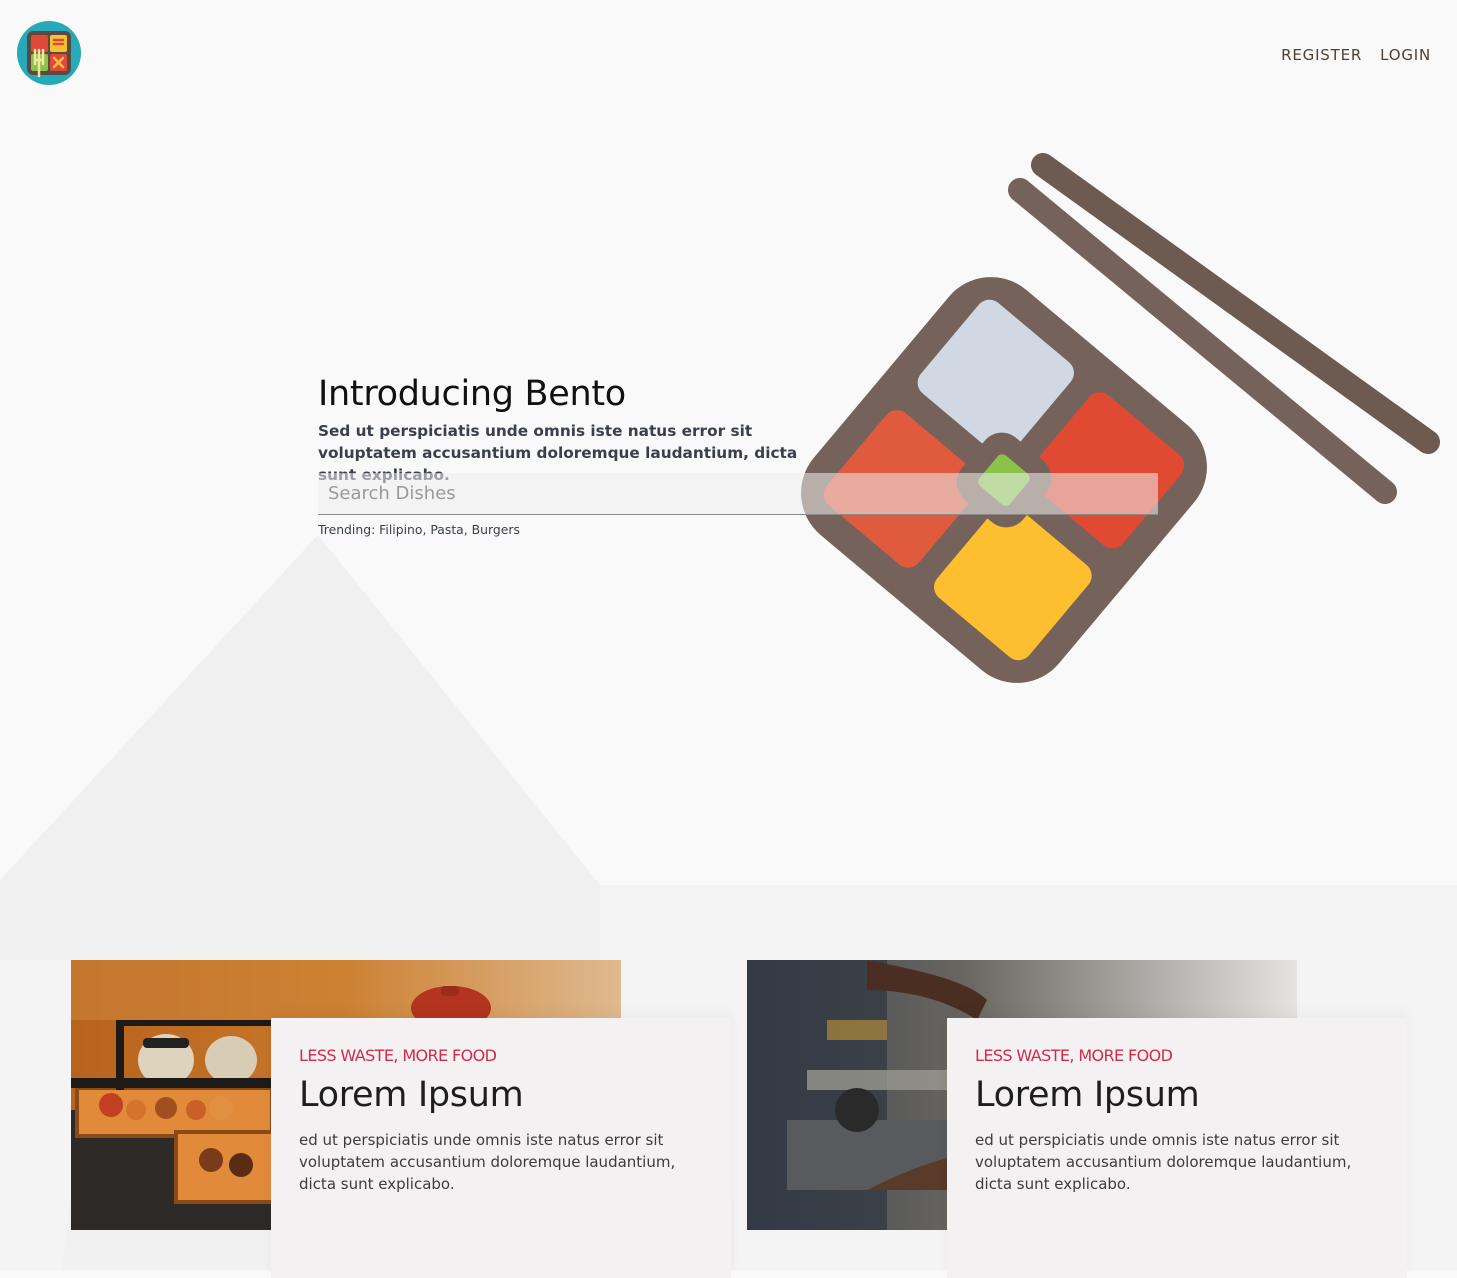 The image size is (1457, 1278). Describe the element at coordinates (738, 494) in the screenshot. I see `search-input` at that location.